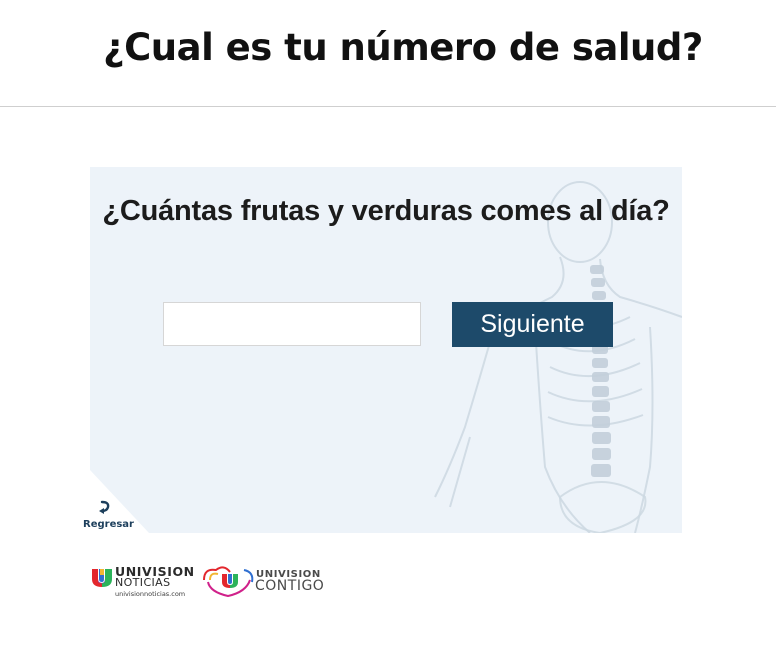 The width and height of the screenshot is (776, 646). What do you see at coordinates (532, 324) in the screenshot?
I see `next-button: Siguiente` at bounding box center [532, 324].